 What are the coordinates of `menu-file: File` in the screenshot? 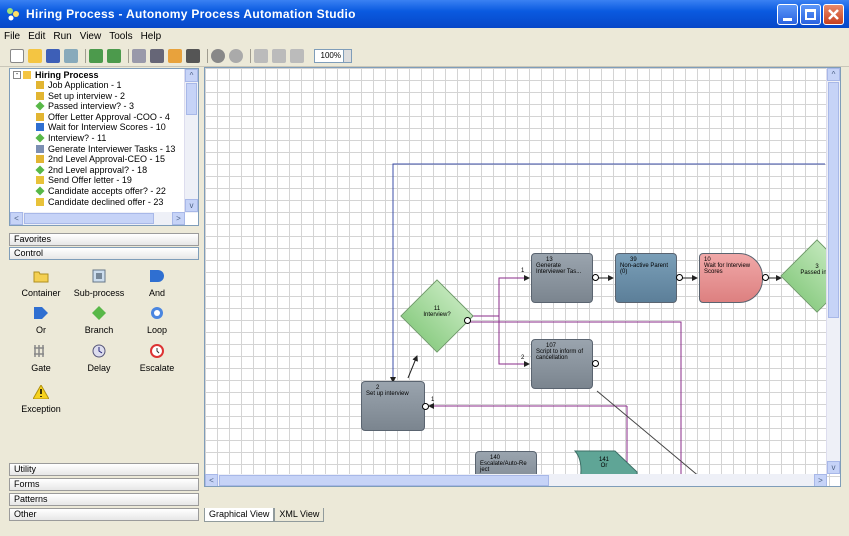 It's located at (12, 36).